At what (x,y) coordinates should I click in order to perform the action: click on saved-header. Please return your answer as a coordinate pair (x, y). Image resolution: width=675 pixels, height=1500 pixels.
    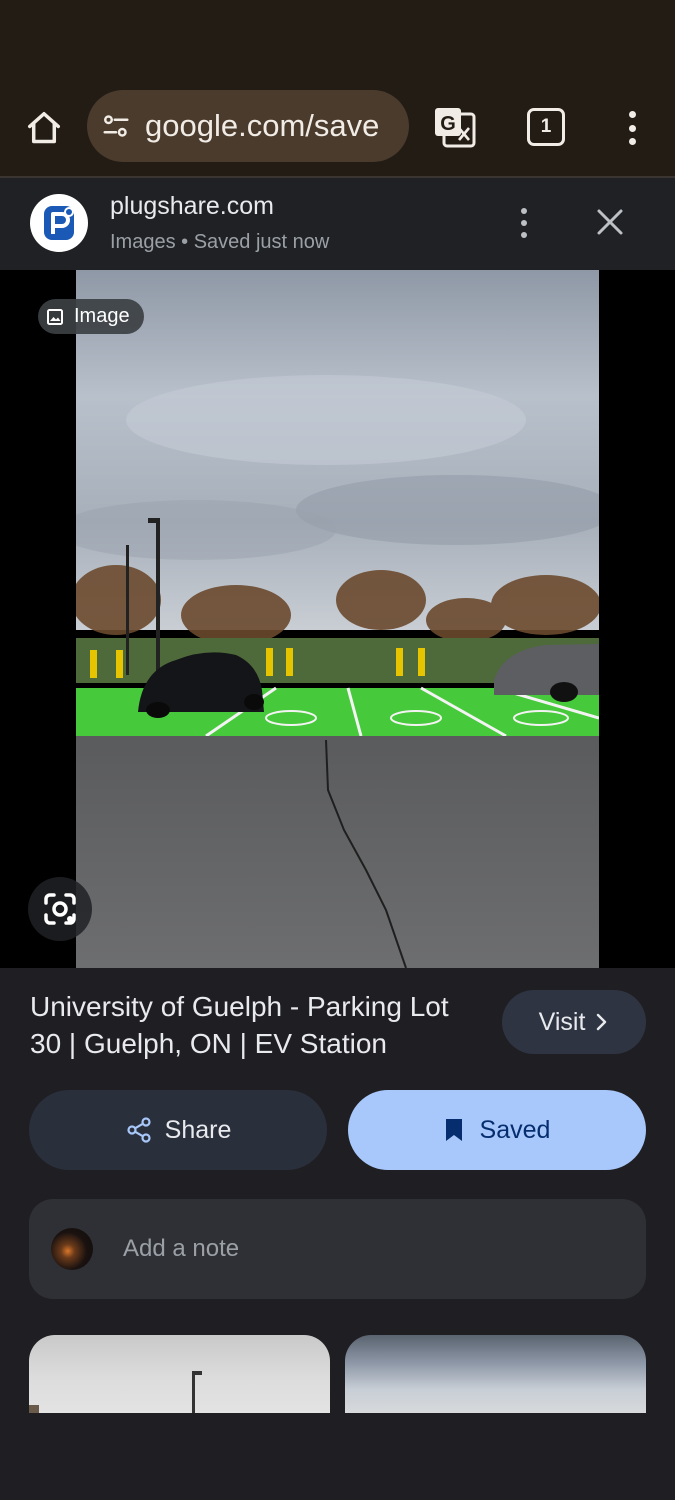
    Looking at the image, I should click on (337, 224).